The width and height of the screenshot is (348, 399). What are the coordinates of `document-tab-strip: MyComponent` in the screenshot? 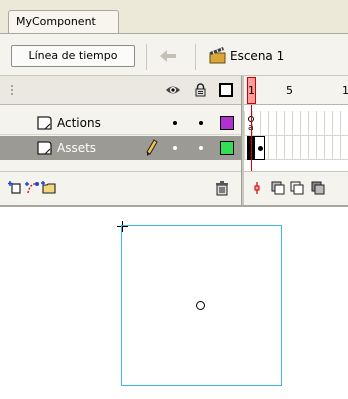 It's located at (174, 17).